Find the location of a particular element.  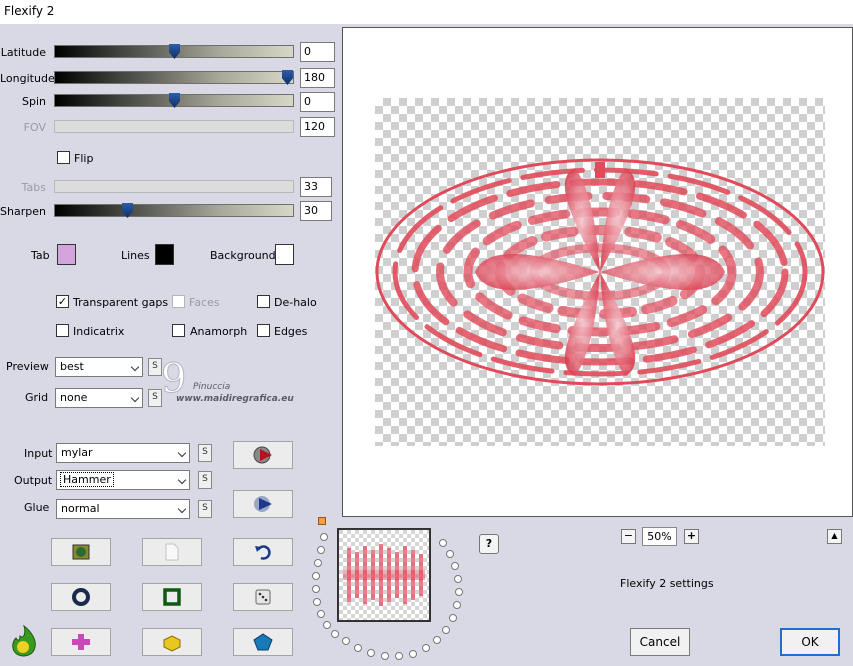

flaming-pear-logo is located at coordinates (24, 640).